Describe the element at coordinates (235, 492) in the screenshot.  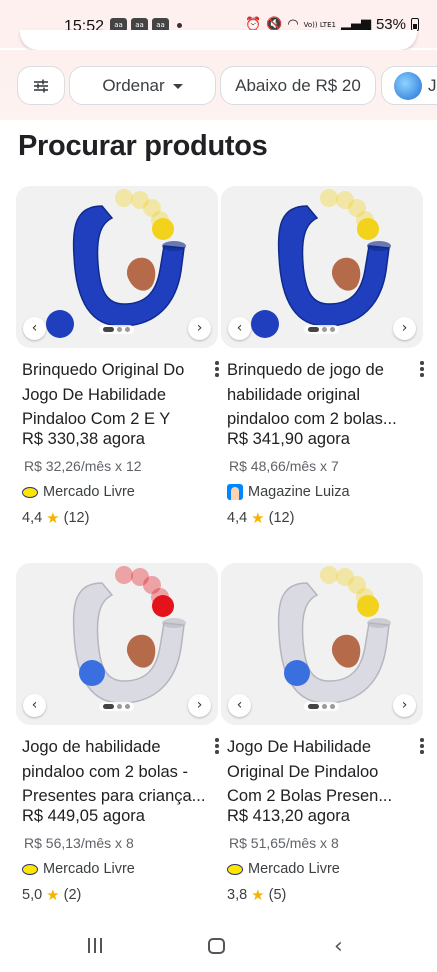
I see `magazine-luiza-logo-icon` at that location.